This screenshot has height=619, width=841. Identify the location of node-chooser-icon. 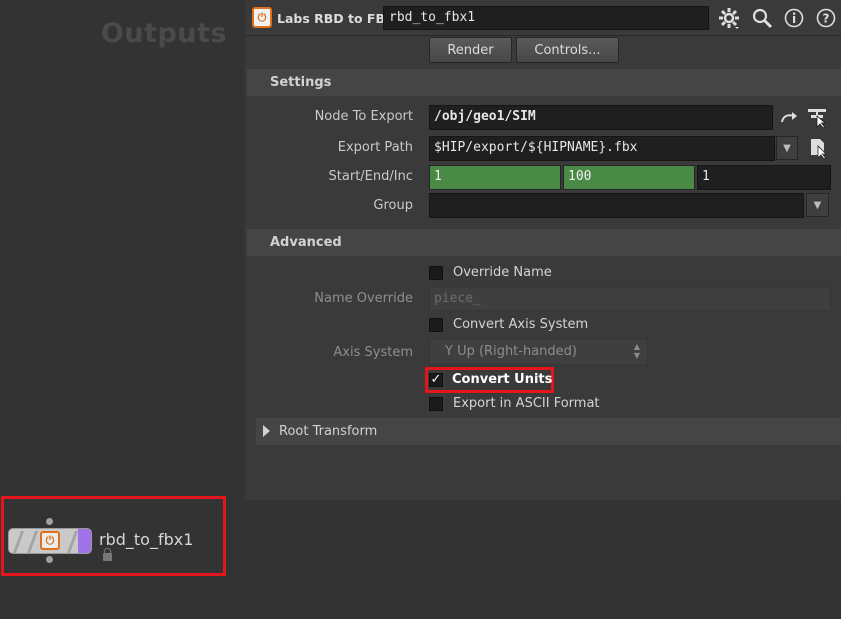
(817, 117).